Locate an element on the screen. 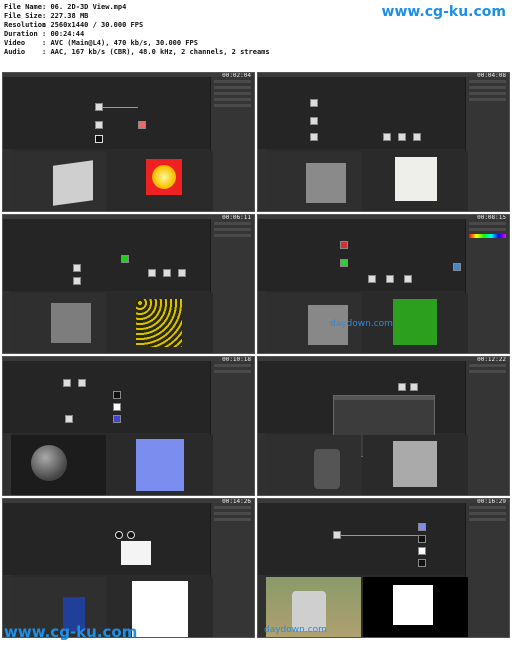 Image resolution: width=512 pixels, height=647 pixels. frame-7: 00:14:26 is located at coordinates (128, 568).